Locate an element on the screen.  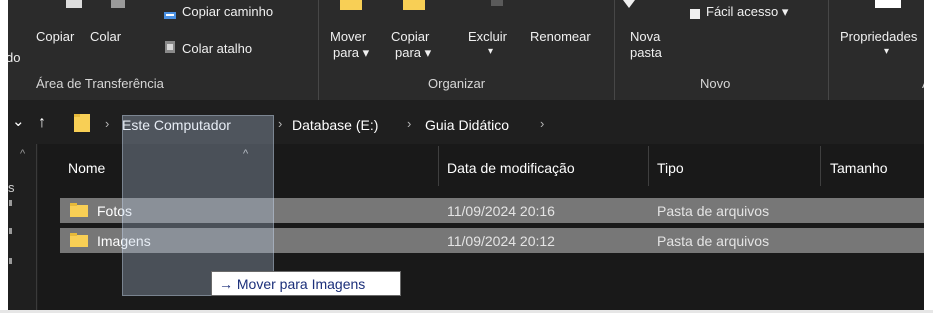
column-header-name: Nome is located at coordinates (86, 168).